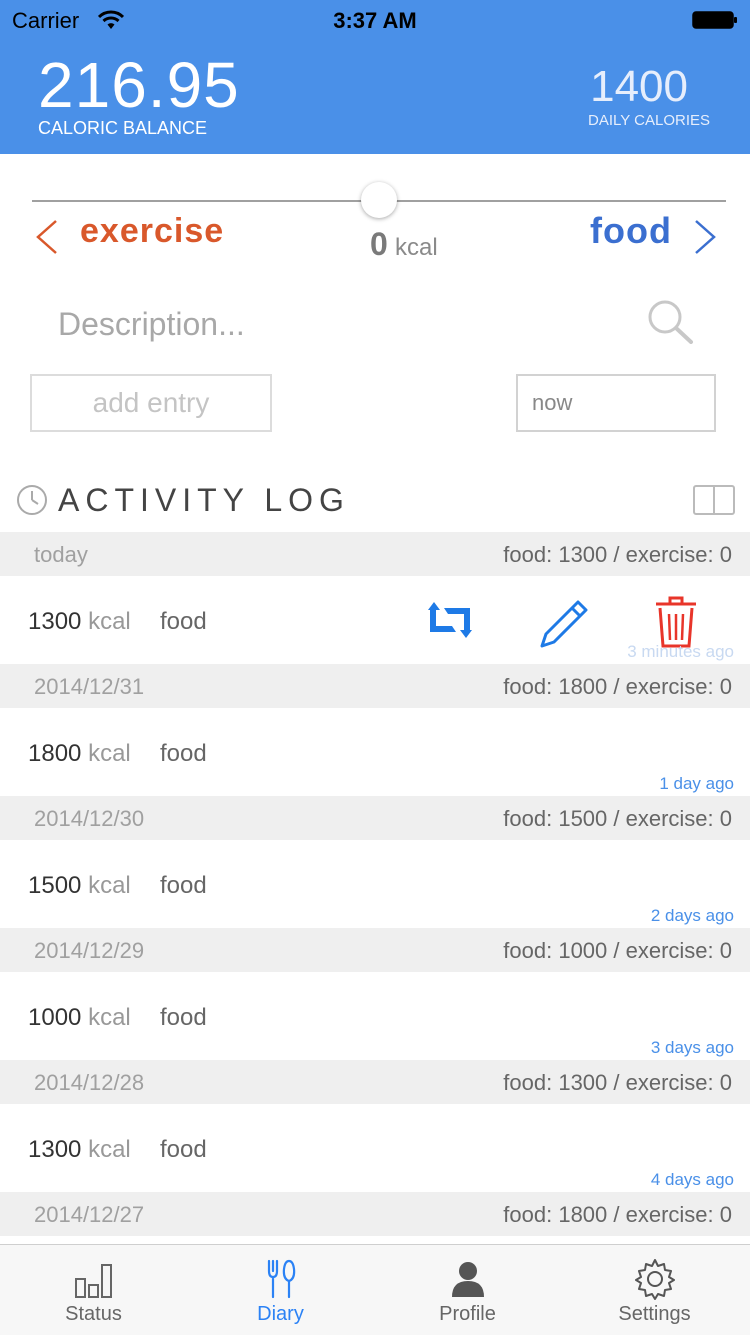  I want to click on day-date: 2014/12/28, so click(89, 1082).